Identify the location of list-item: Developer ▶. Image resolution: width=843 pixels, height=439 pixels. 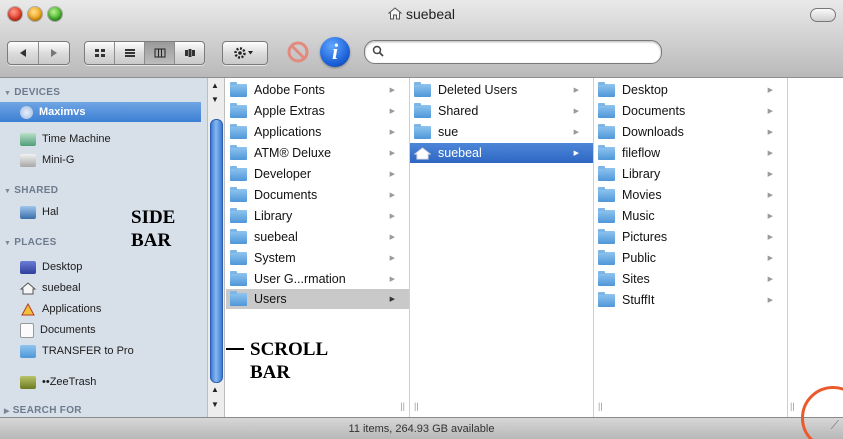
(319, 174).